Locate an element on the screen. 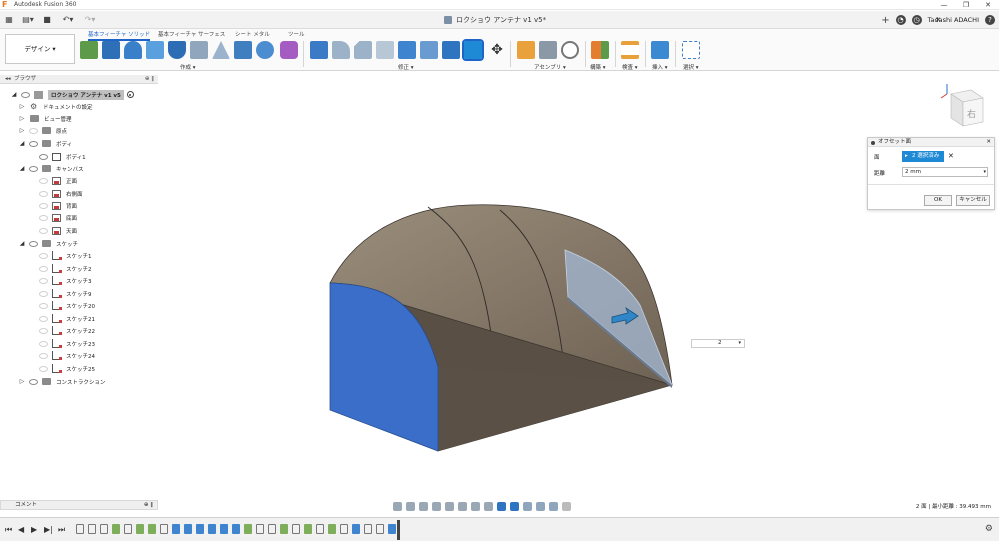 This screenshot has height=541, width=999. tree-item-sketch: スケッチ20 is located at coordinates (65, 305).